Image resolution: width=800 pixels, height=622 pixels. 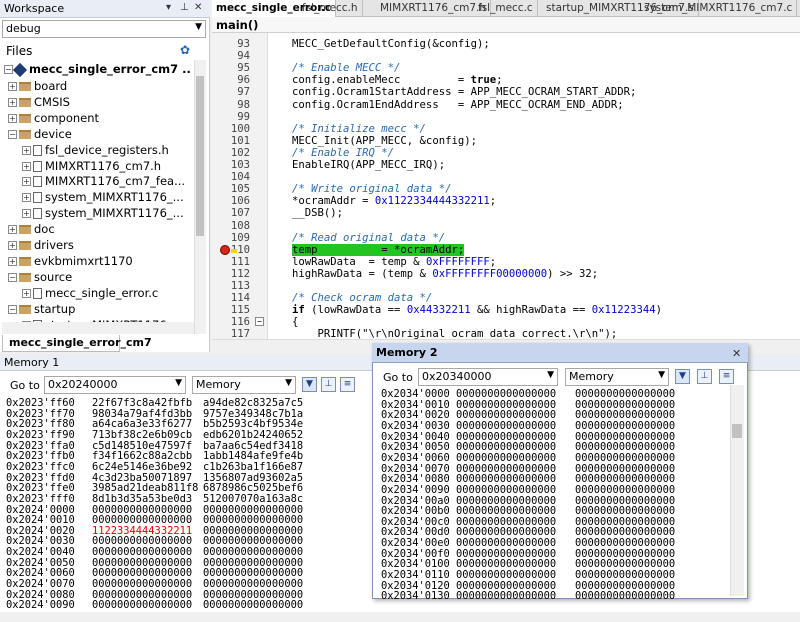 What do you see at coordinates (253, 435) in the screenshot?
I see `memory-value: edb6201b24240652` at bounding box center [253, 435].